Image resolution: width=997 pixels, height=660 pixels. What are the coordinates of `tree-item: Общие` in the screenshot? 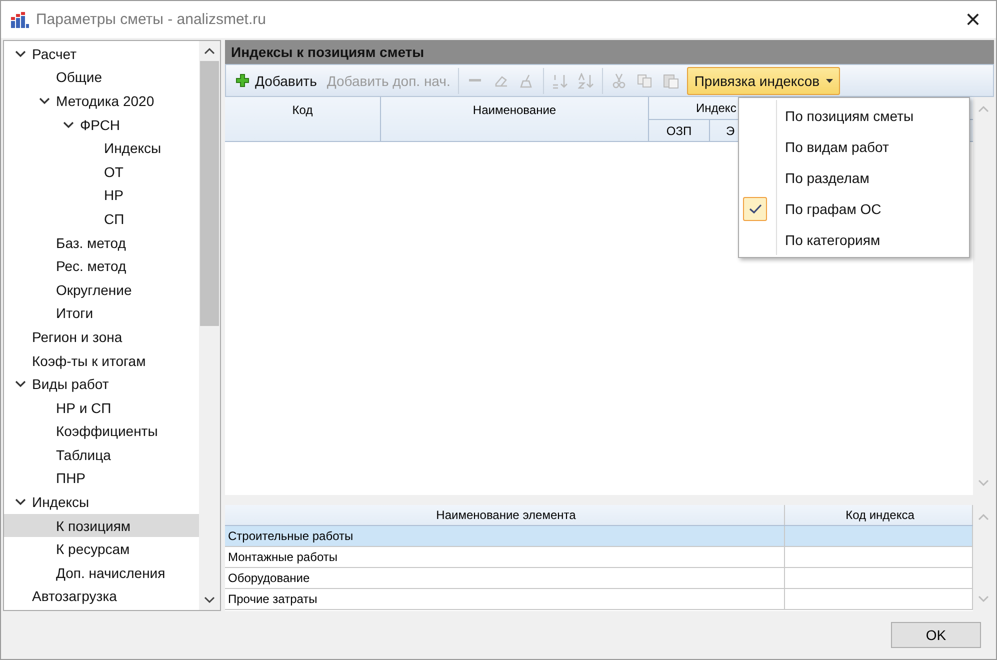 It's located at (101, 78).